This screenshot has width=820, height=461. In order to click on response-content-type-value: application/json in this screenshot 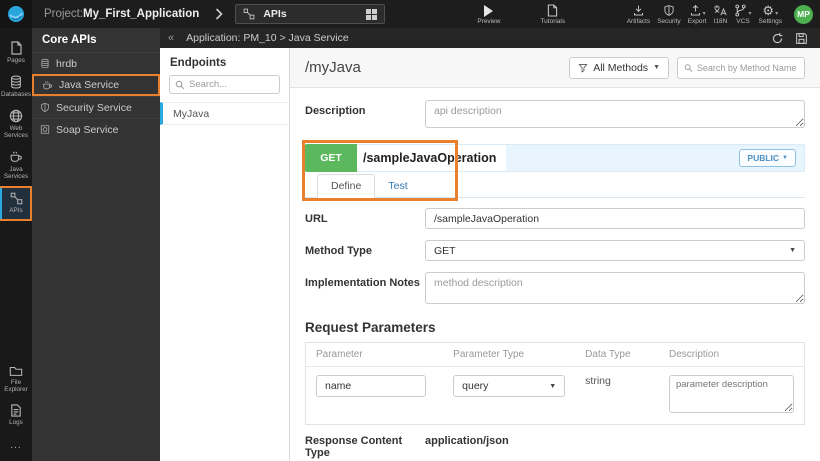, I will do `click(467, 441)`.